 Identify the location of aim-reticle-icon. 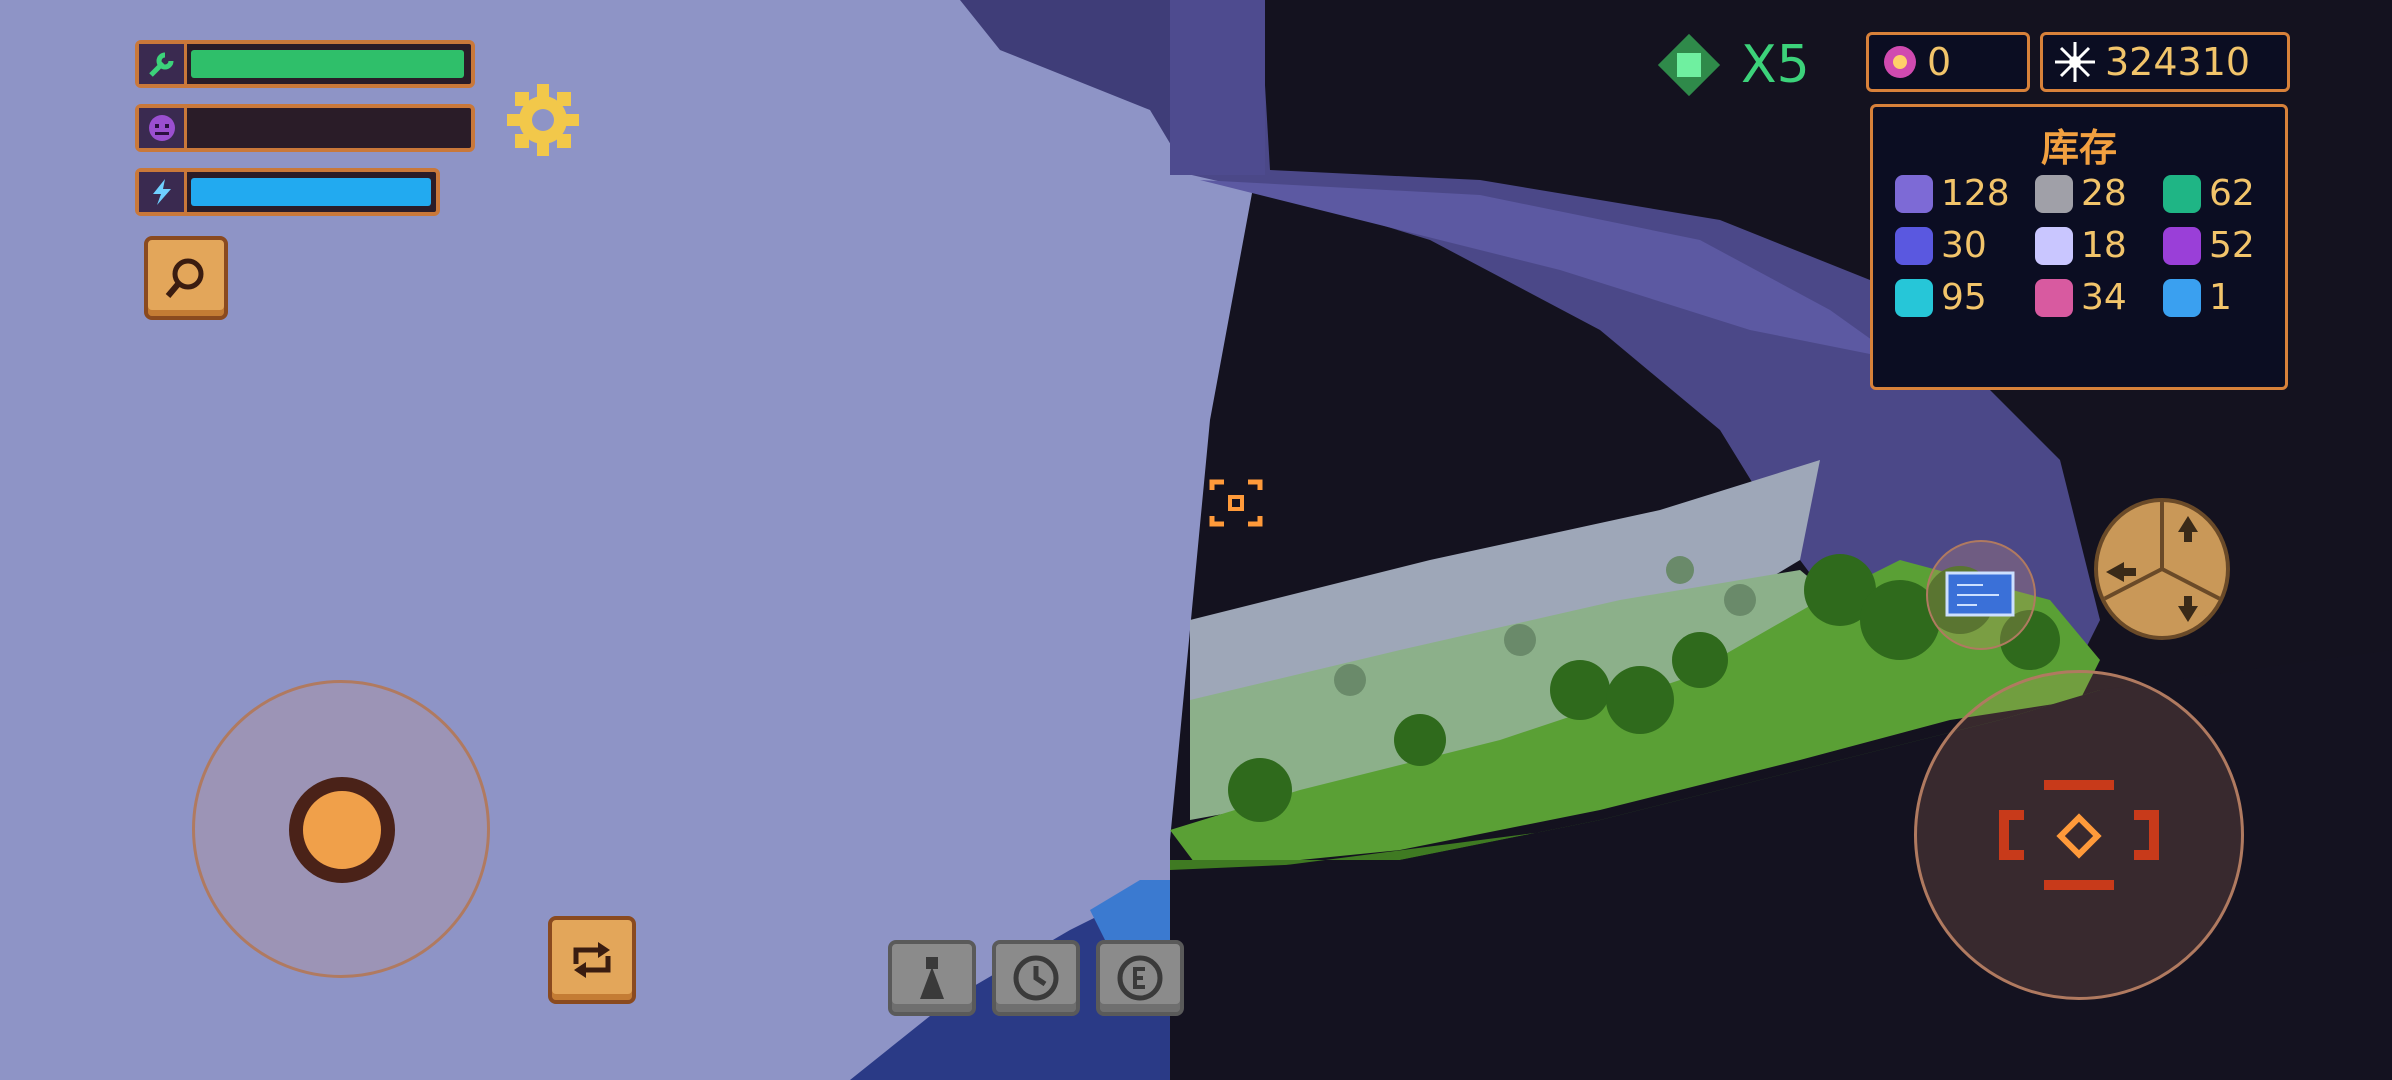
(1236, 503).